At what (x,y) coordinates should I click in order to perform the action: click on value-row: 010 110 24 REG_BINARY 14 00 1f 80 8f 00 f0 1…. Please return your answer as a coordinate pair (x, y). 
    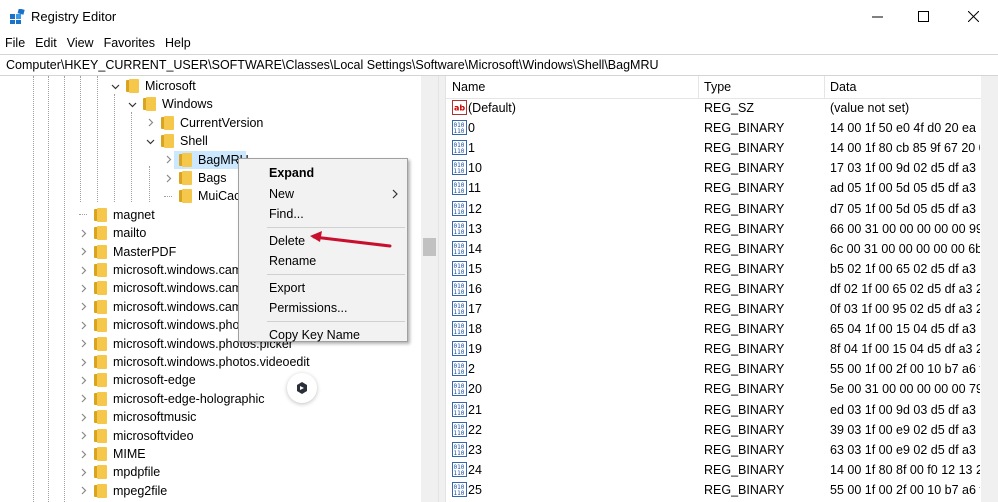
    Looking at the image, I should click on (722, 470).